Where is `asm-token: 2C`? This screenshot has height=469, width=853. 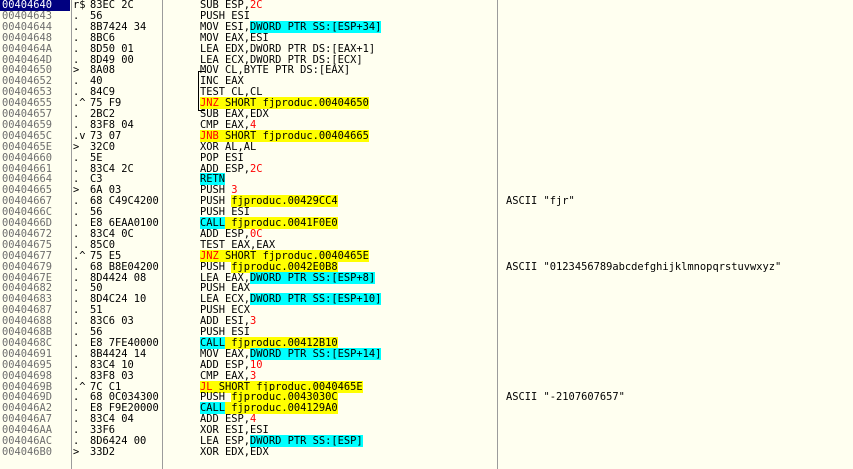
asm-token: 2C is located at coordinates (256, 5).